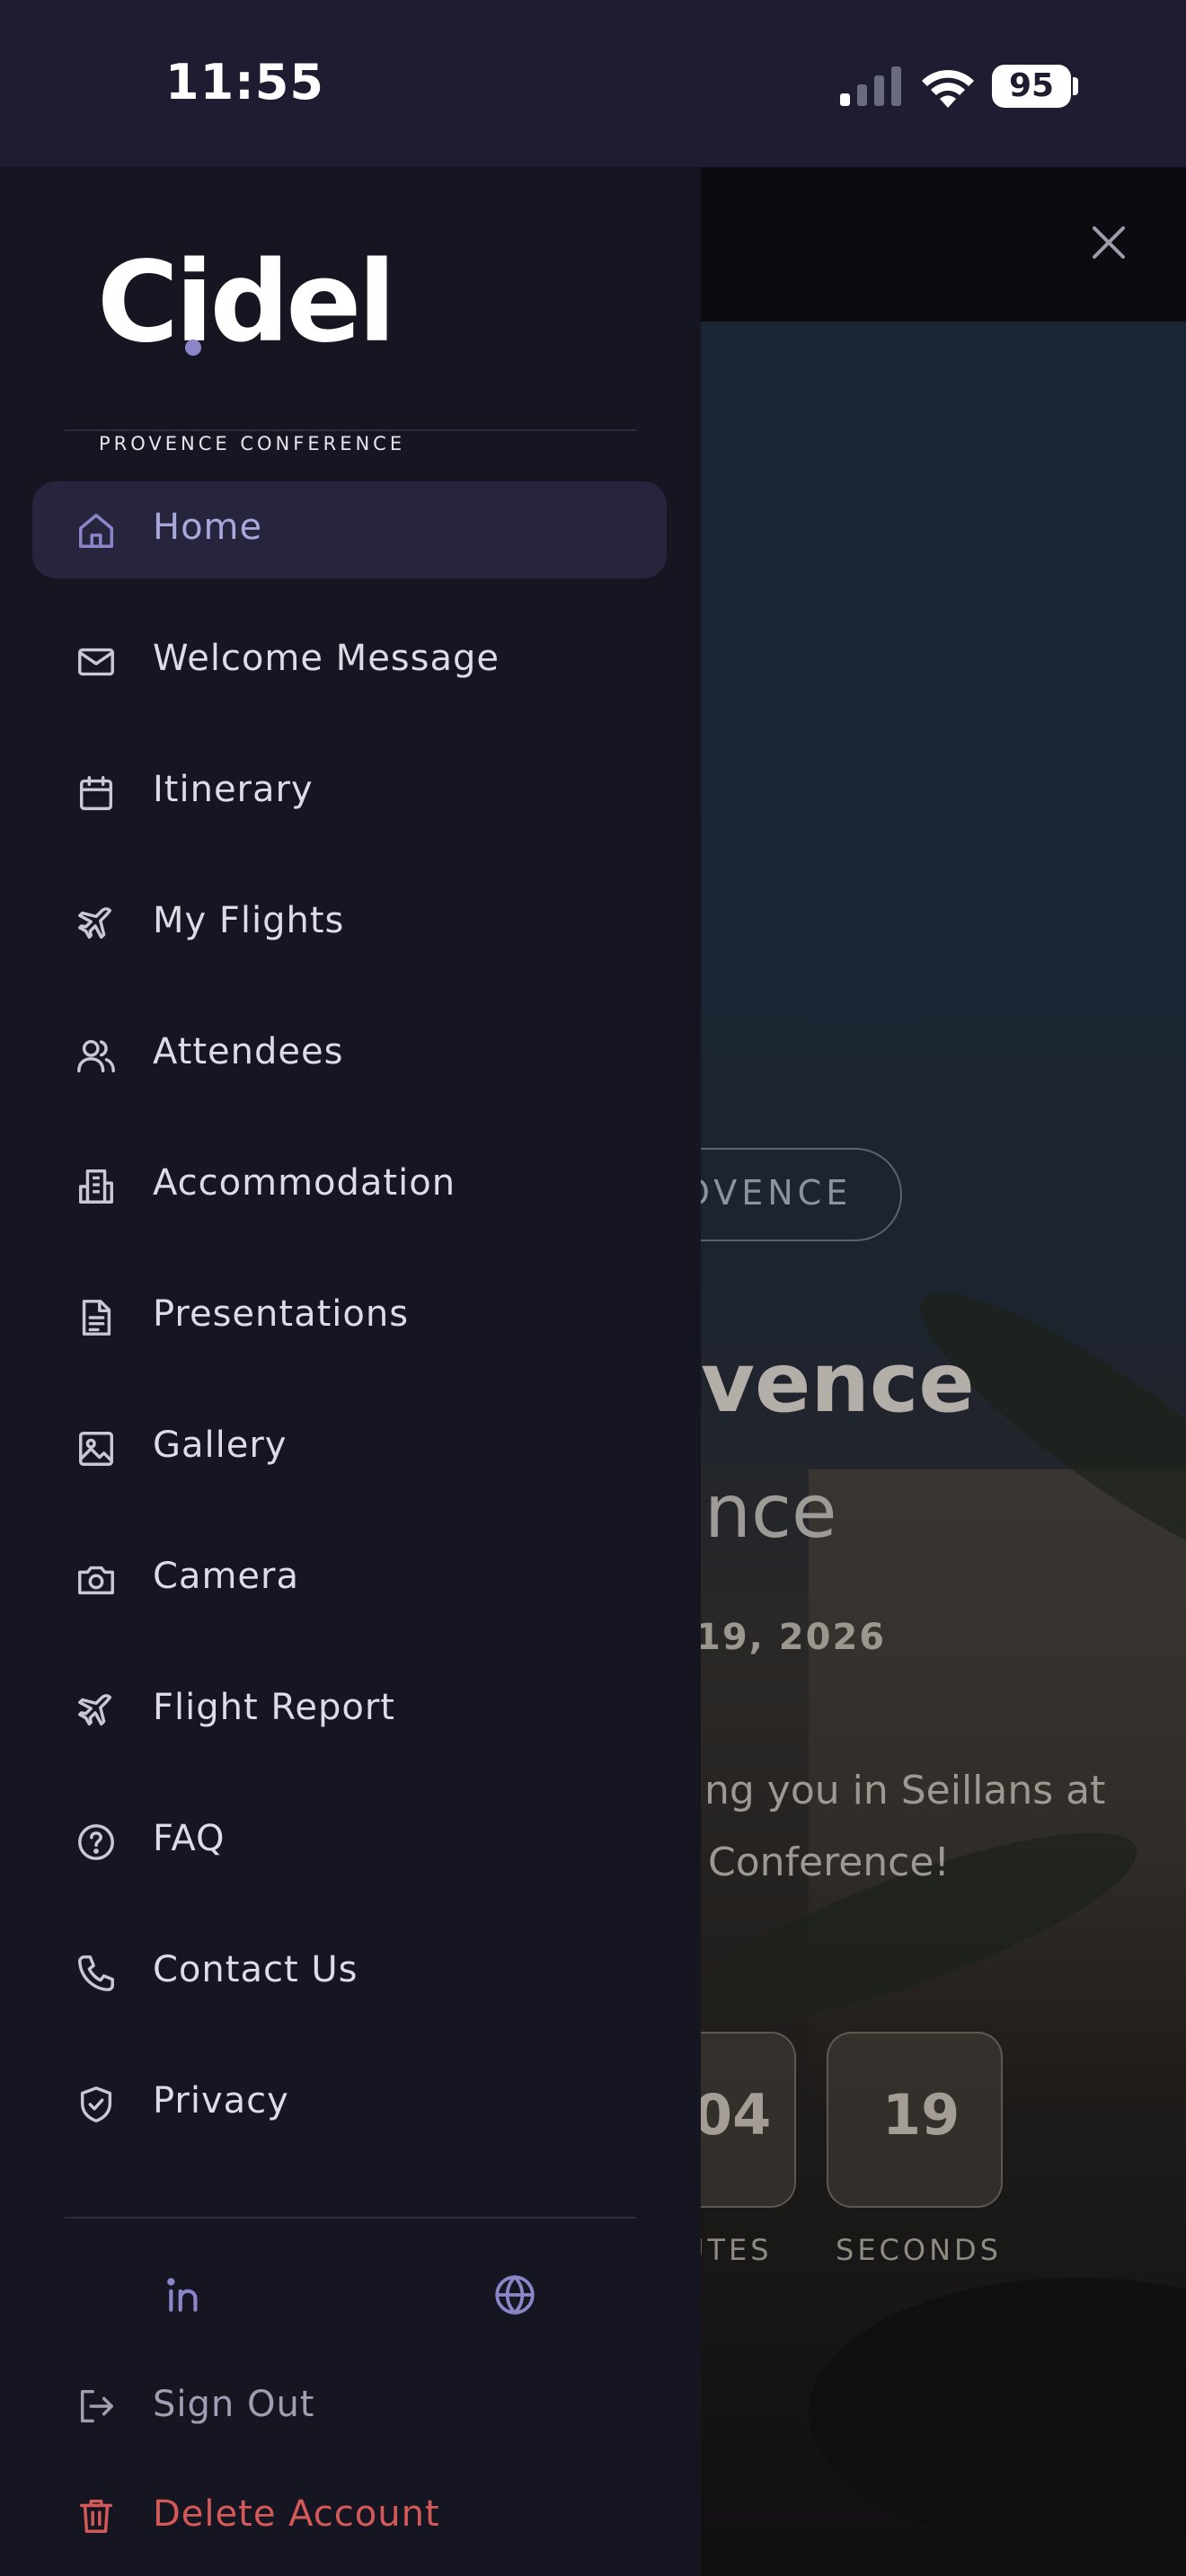 This screenshot has height=2576, width=1186. What do you see at coordinates (221, 2101) in the screenshot?
I see `nav-label: Privacy` at bounding box center [221, 2101].